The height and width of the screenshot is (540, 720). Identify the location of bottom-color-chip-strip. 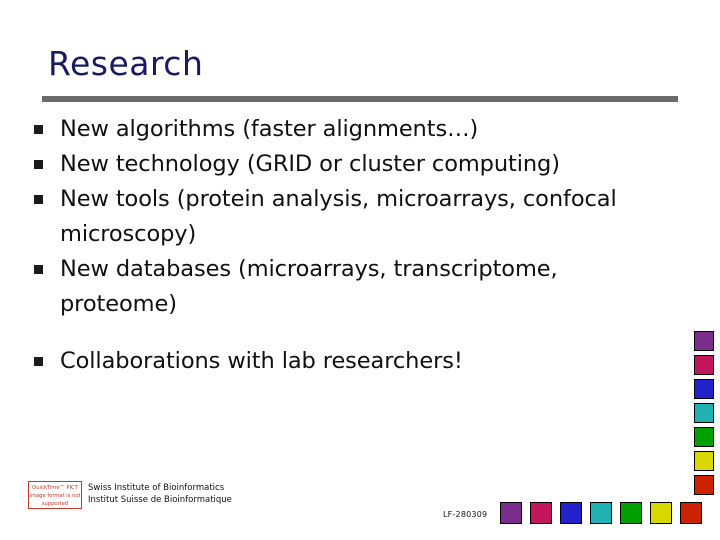
(601, 513).